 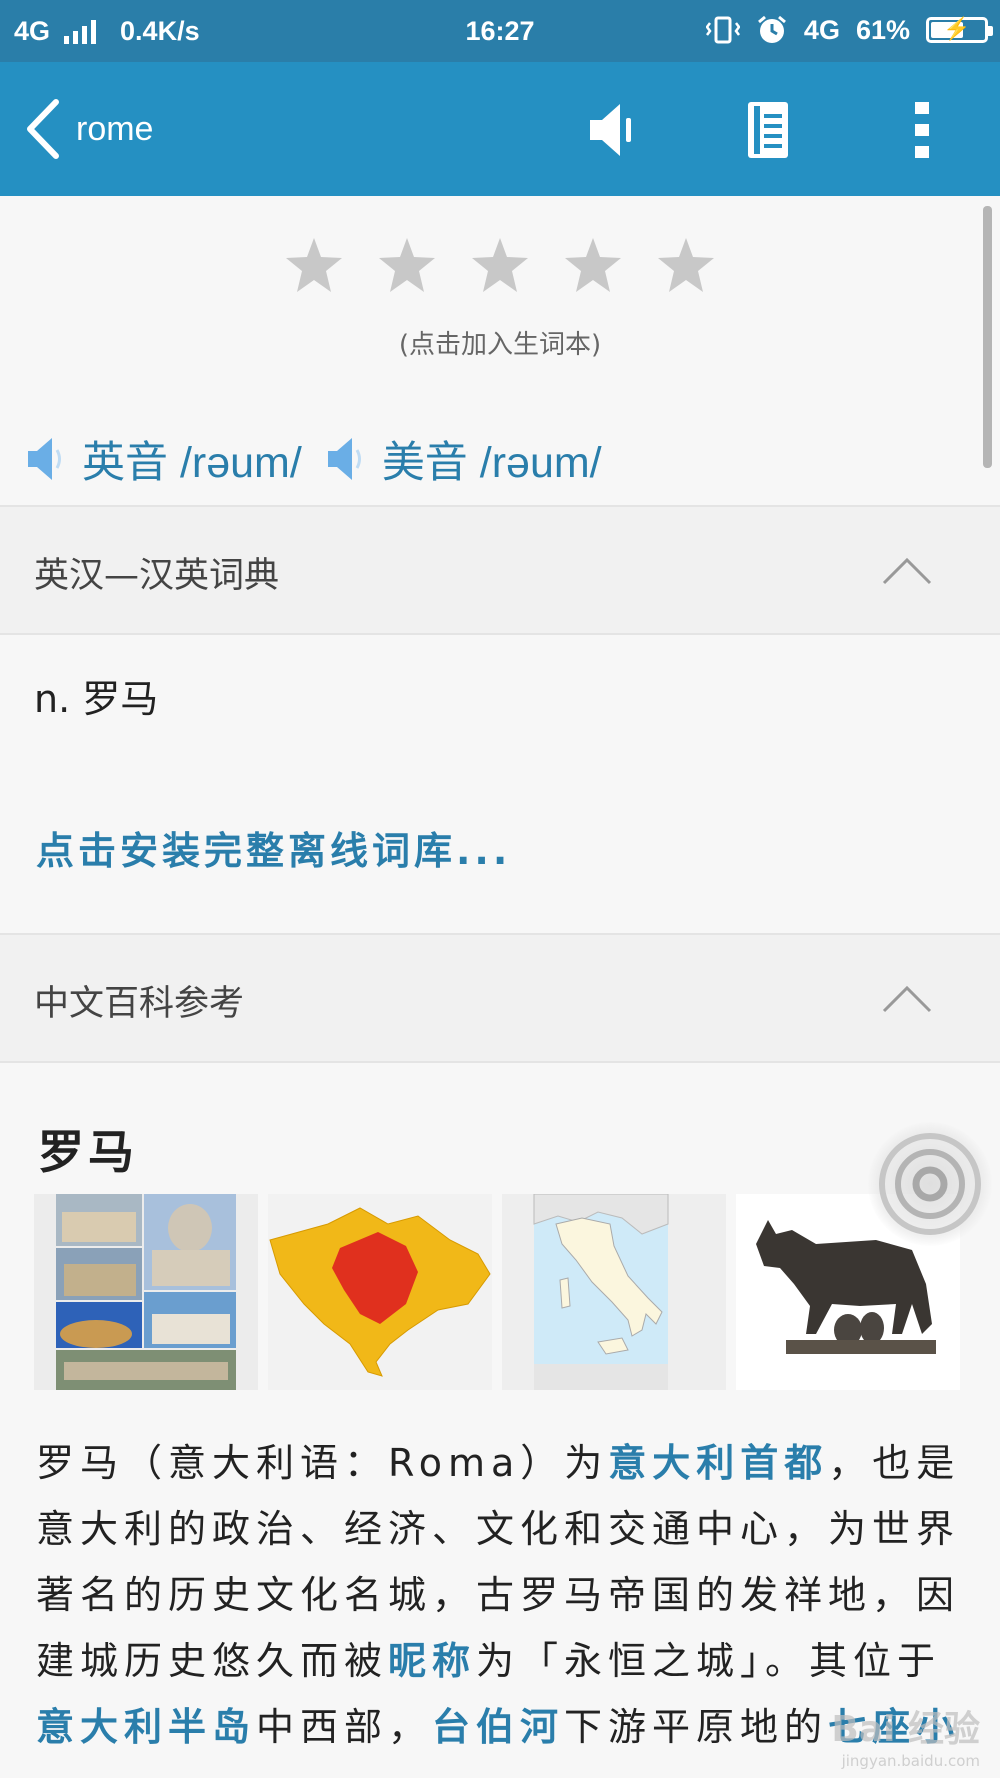 What do you see at coordinates (96, 699) in the screenshot?
I see `definition-text: n. 罗马` at bounding box center [96, 699].